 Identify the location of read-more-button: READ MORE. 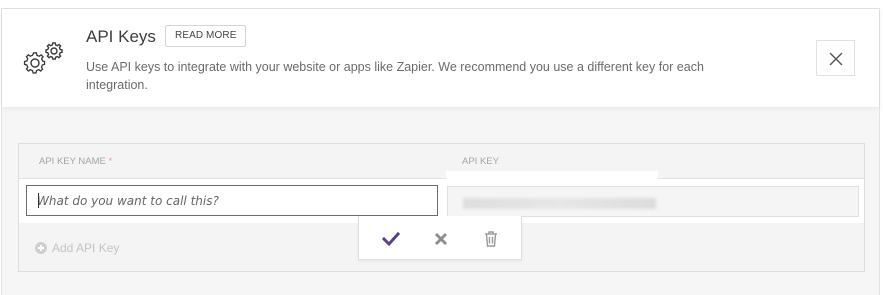
(206, 36).